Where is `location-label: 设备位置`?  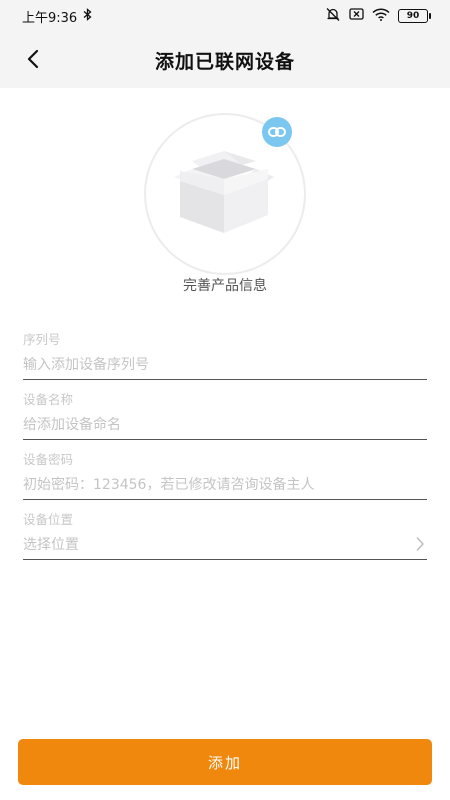
location-label: 设备位置 is located at coordinates (48, 519).